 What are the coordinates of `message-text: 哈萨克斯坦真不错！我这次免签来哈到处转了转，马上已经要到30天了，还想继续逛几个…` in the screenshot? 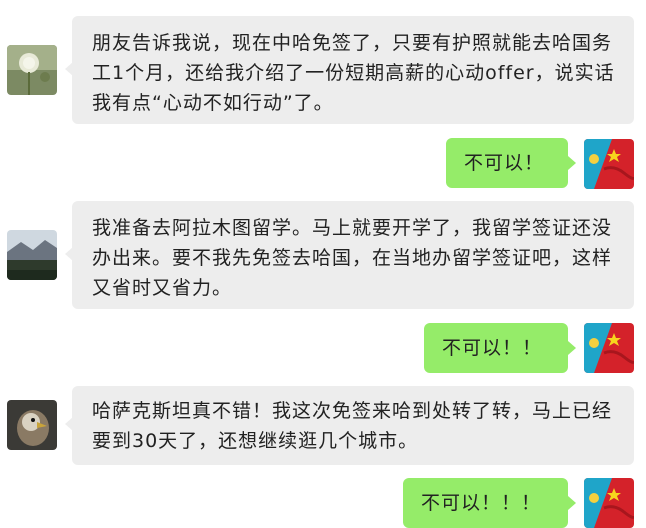 It's located at (352, 426).